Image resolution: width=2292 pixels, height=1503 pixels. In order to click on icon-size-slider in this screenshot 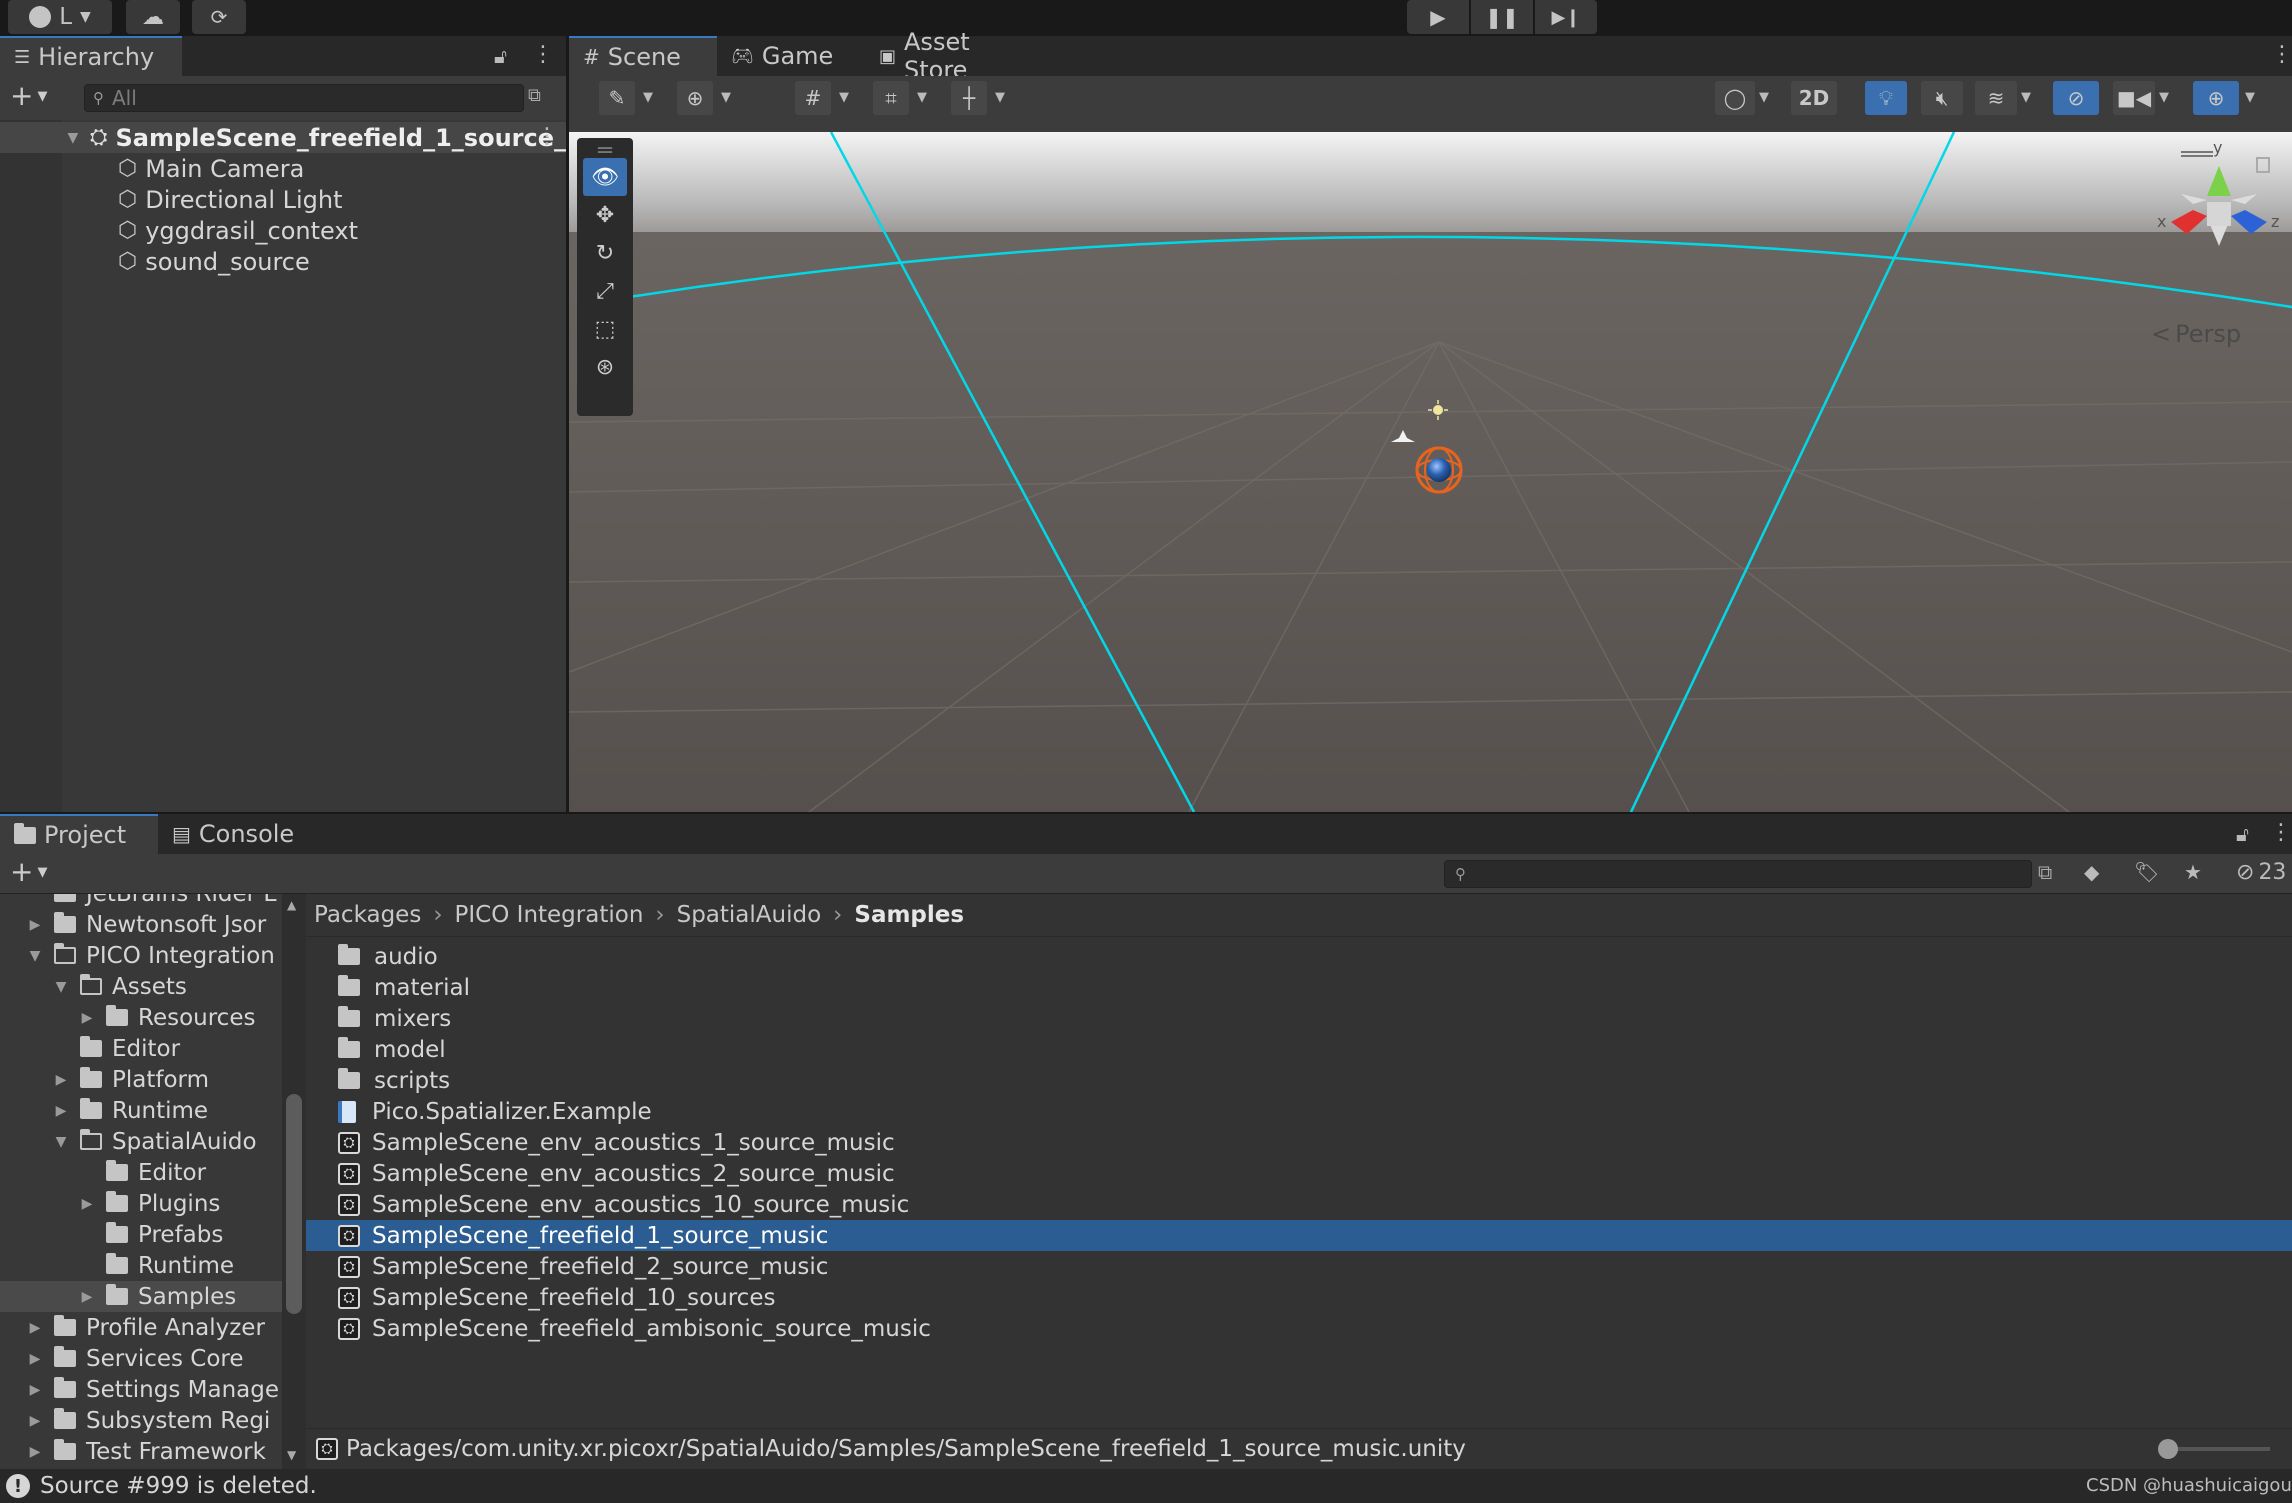, I will do `click(2214, 1449)`.